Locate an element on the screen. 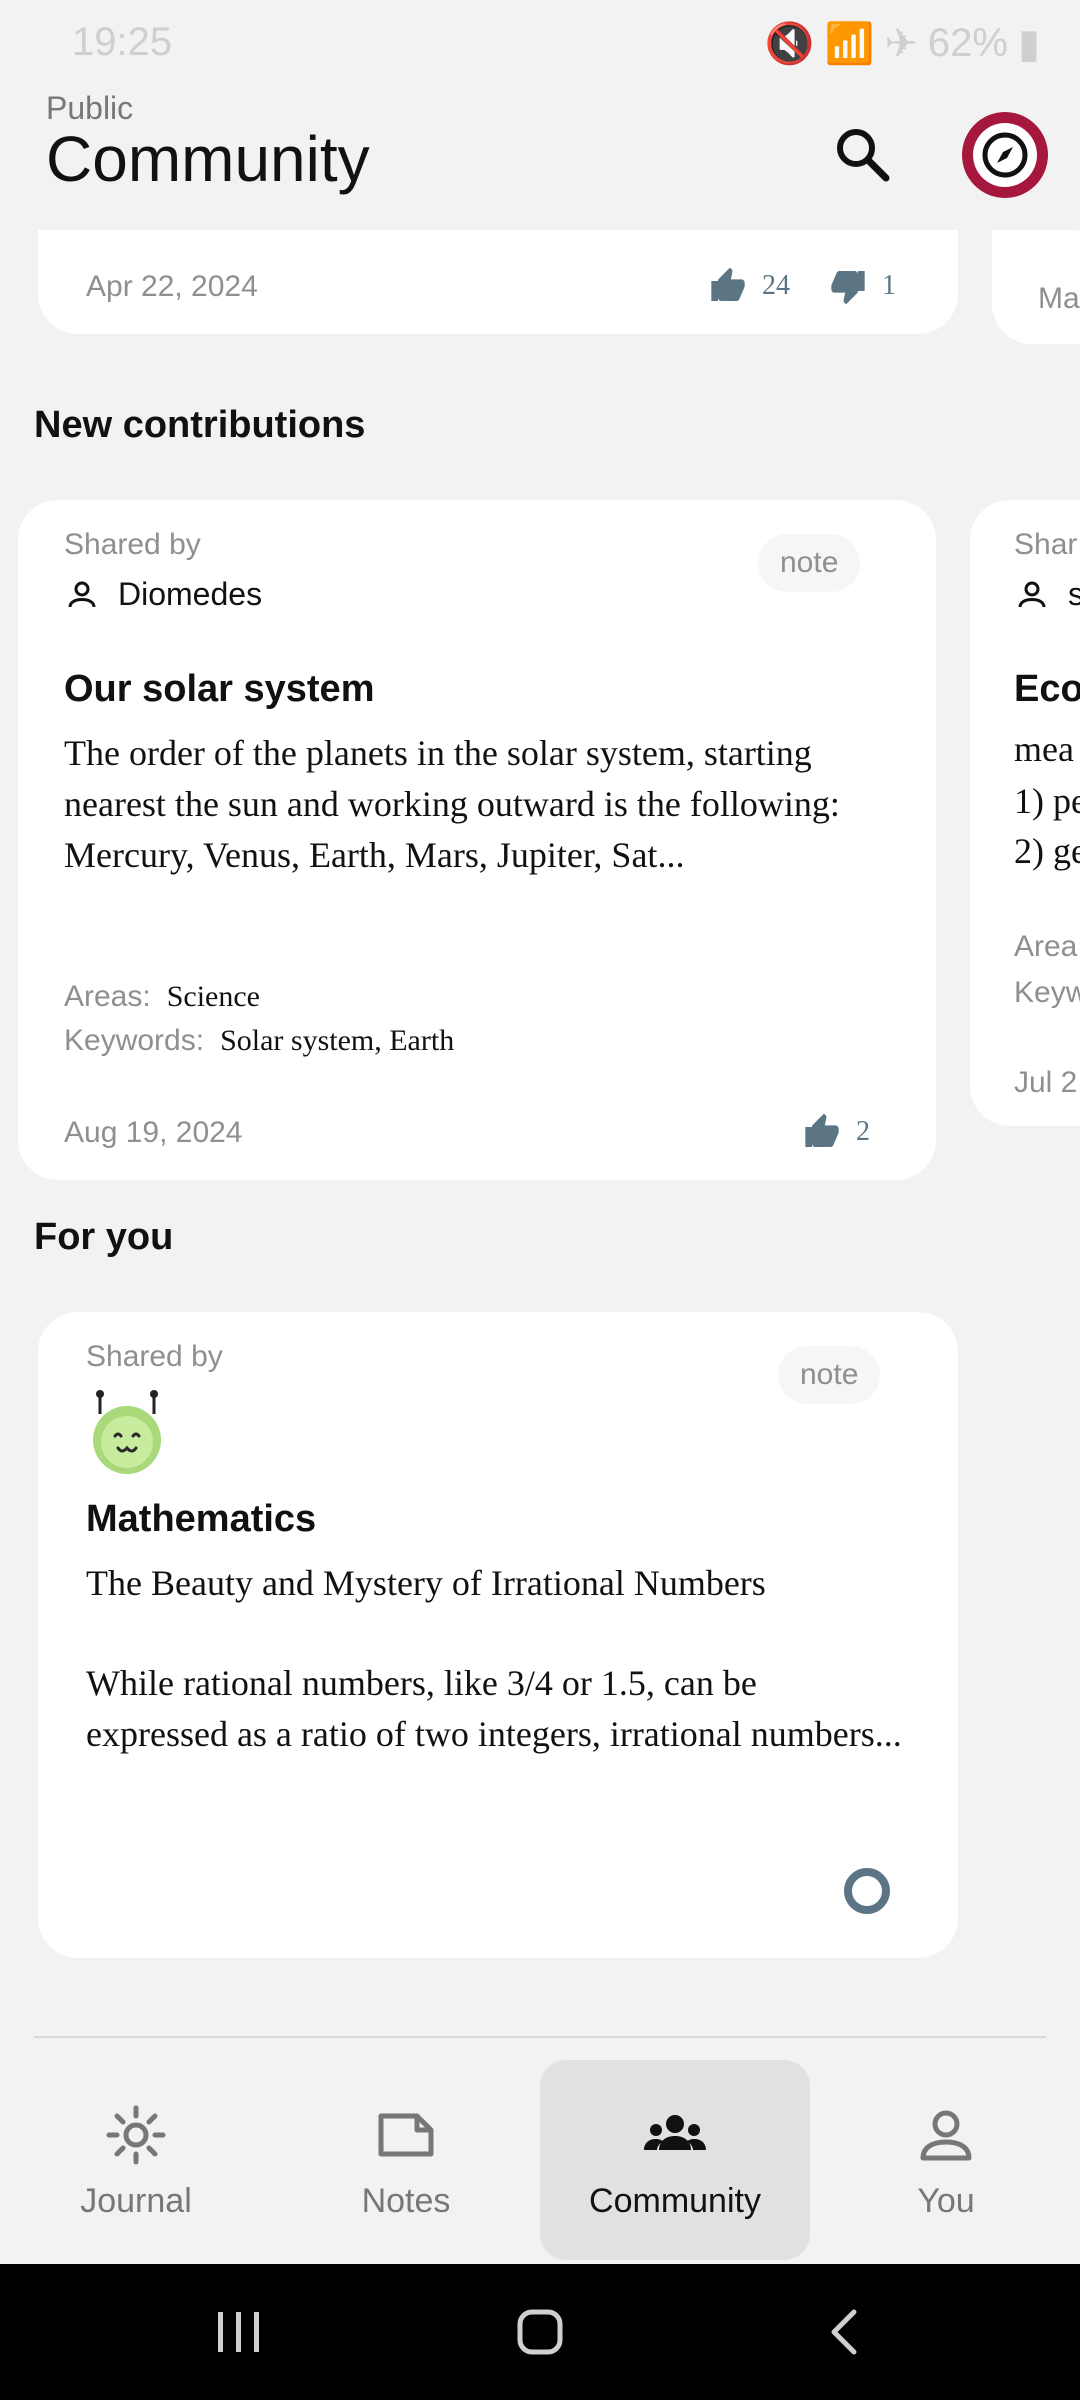 The image size is (1080, 2400). people-icon is located at coordinates (675, 2132).